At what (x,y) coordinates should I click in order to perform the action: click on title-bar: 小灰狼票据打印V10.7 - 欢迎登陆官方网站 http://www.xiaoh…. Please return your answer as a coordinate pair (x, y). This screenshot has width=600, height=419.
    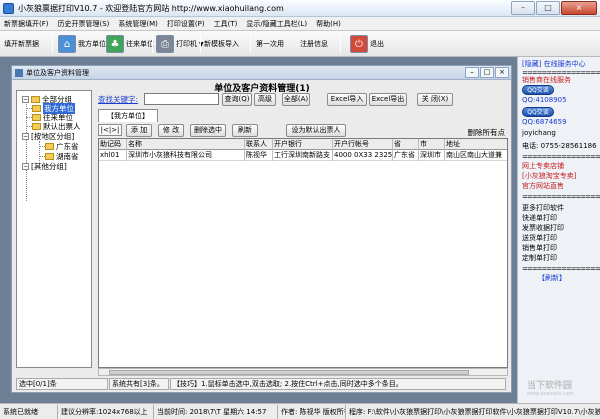
    Looking at the image, I should click on (300, 8).